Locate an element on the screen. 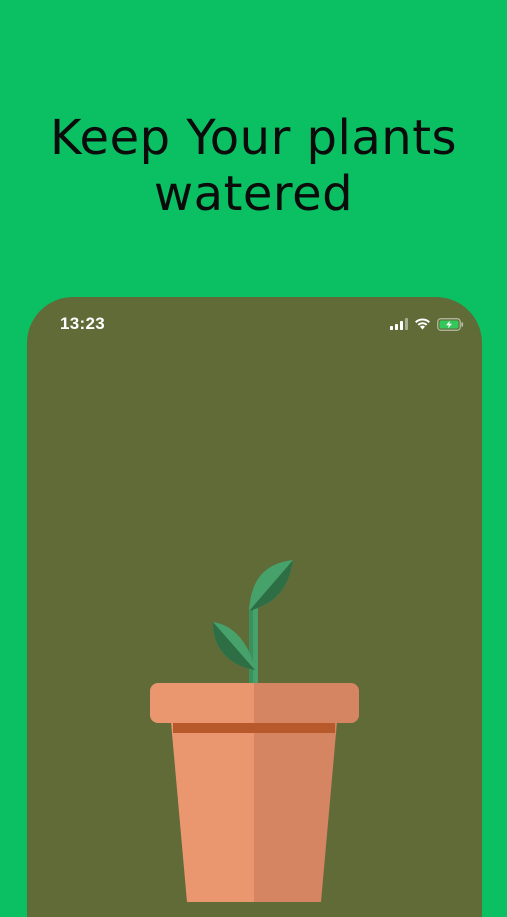 The image size is (507, 917). pot-body is located at coordinates (254, 812).